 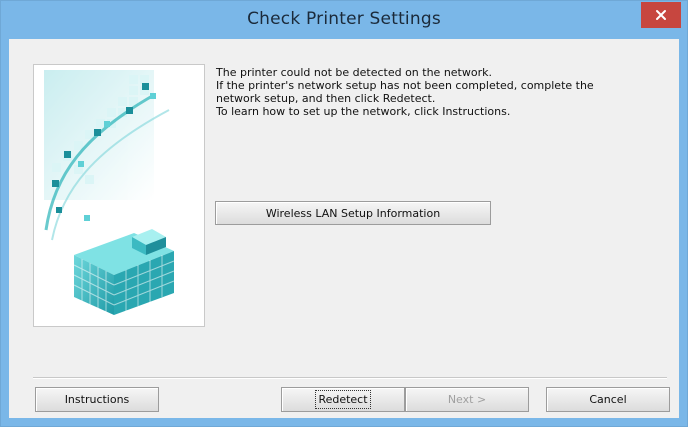 What do you see at coordinates (350, 378) in the screenshot?
I see `button-separator` at bounding box center [350, 378].